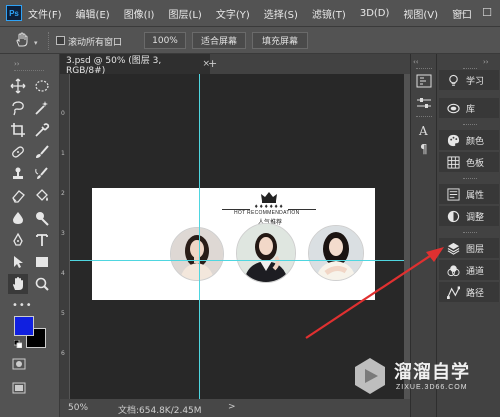 The width and height of the screenshot is (500, 417). I want to click on fit-screen-button: 适合屏幕, so click(219, 40).